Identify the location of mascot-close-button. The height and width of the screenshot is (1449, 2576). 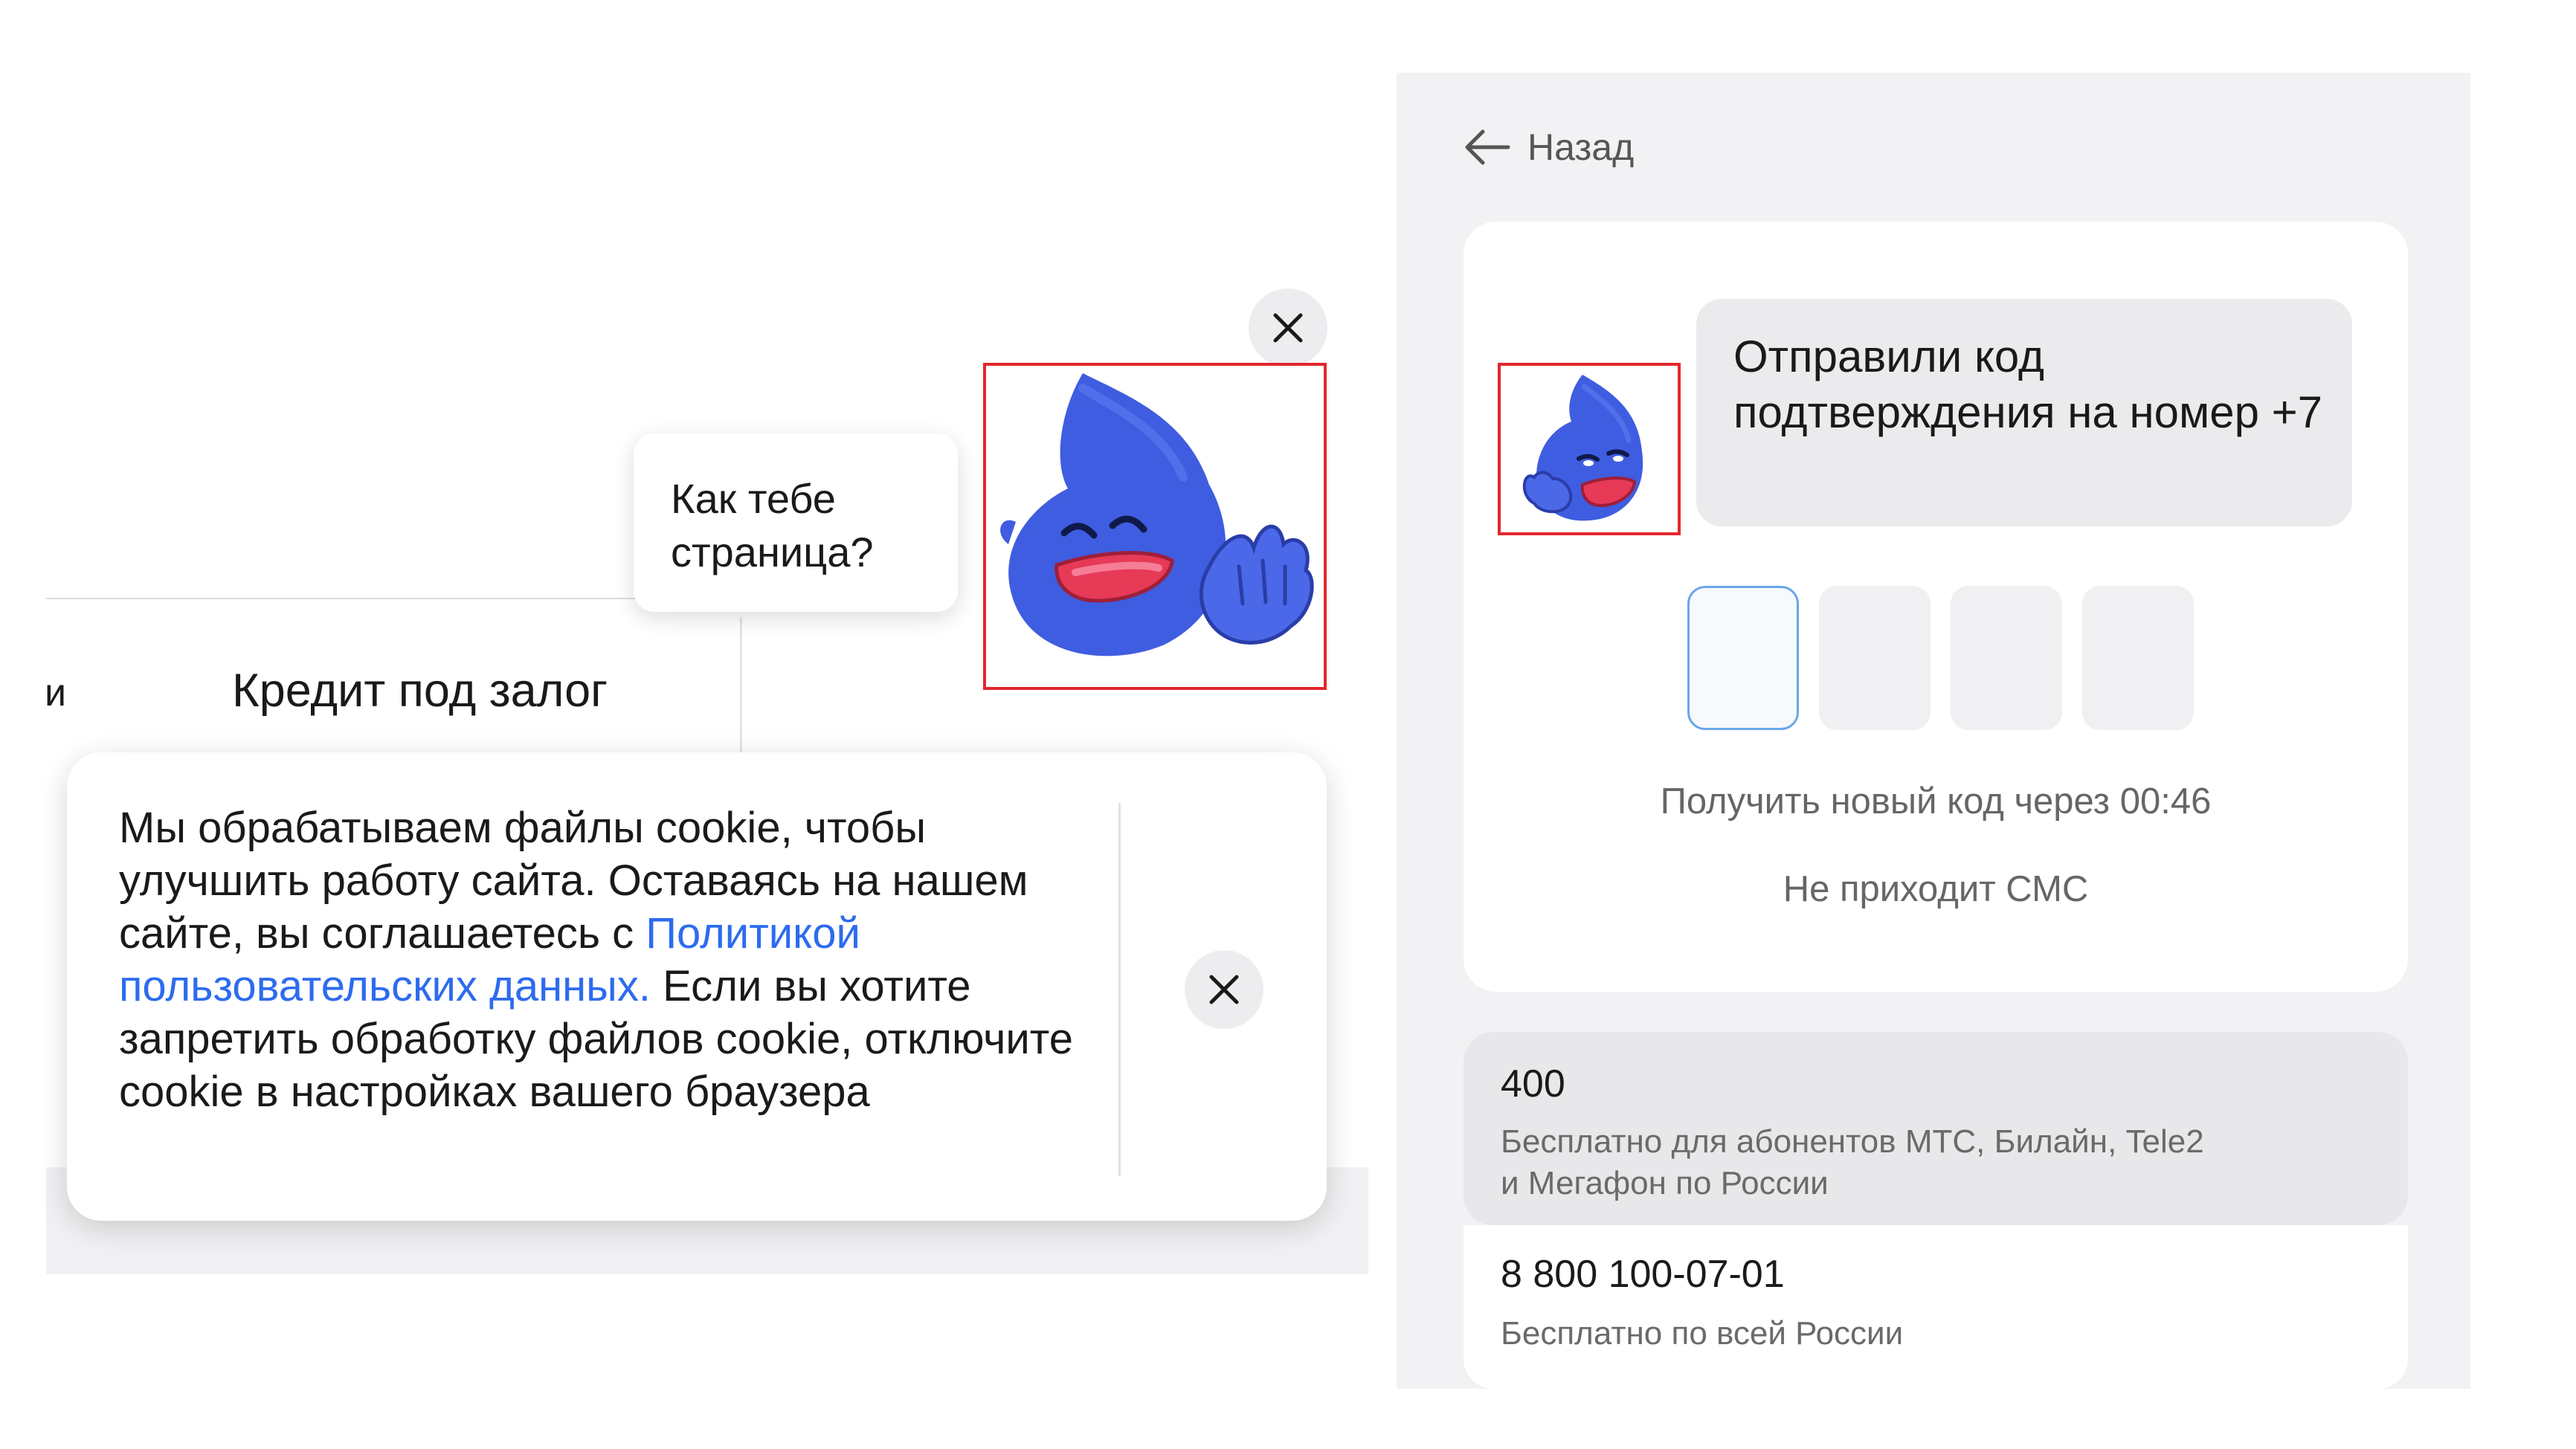
(1288, 327).